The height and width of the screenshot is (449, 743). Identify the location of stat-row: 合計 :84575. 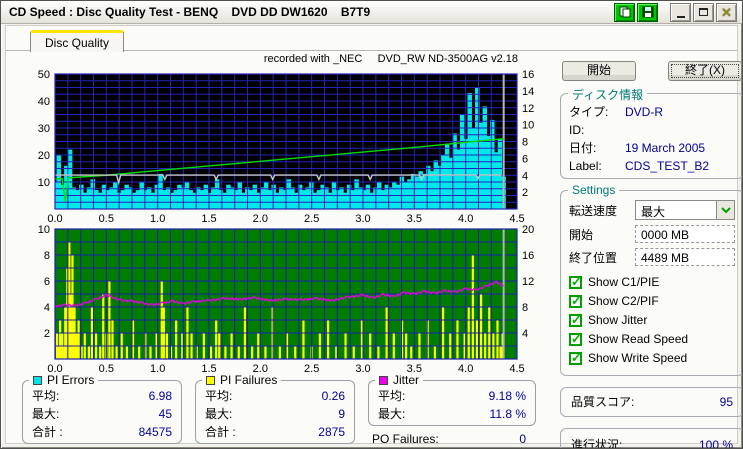
(102, 432).